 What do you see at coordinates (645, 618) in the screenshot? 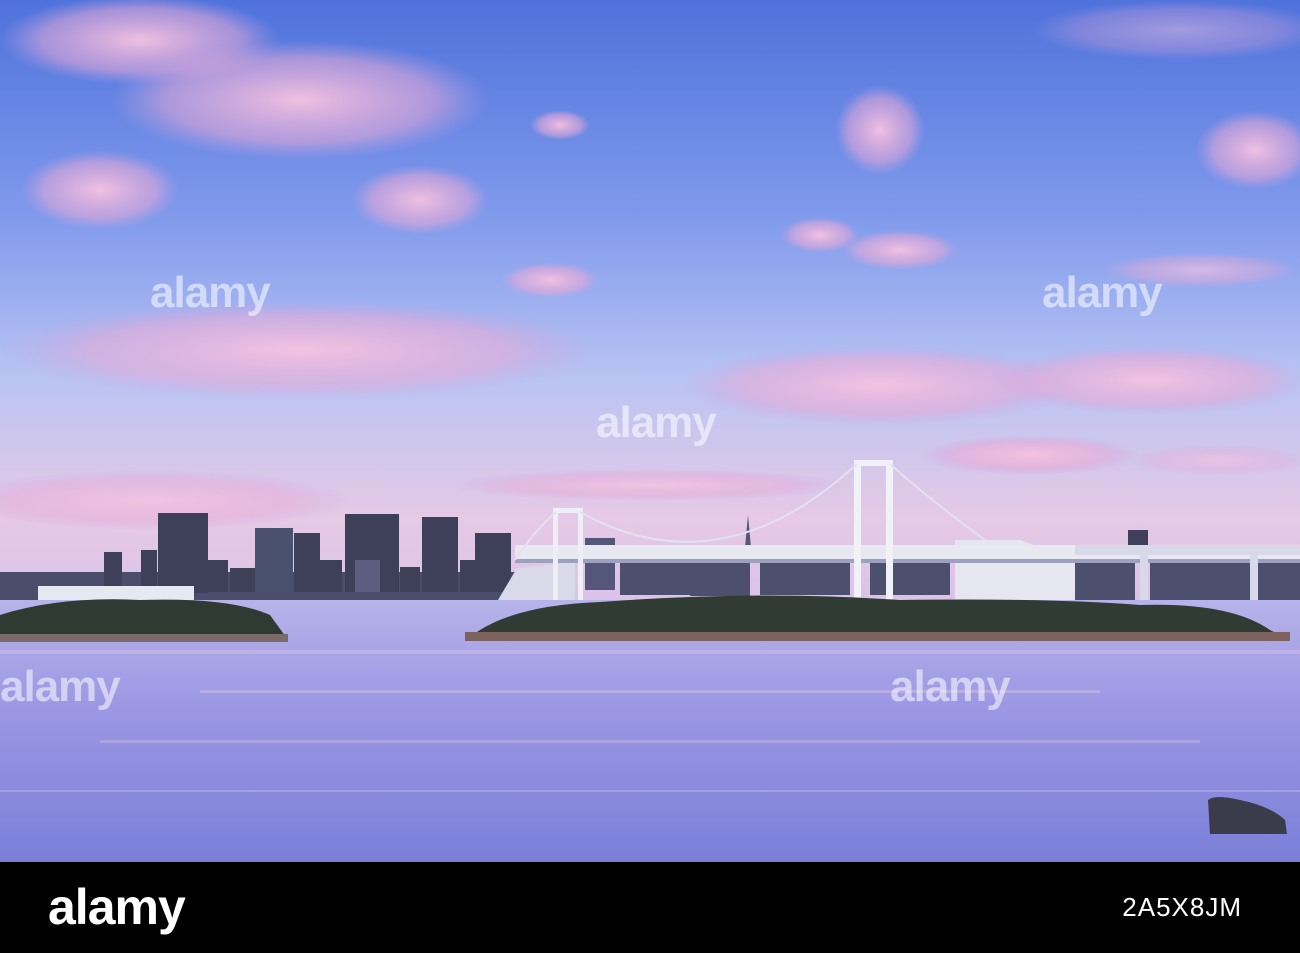
I see `islands` at bounding box center [645, 618].